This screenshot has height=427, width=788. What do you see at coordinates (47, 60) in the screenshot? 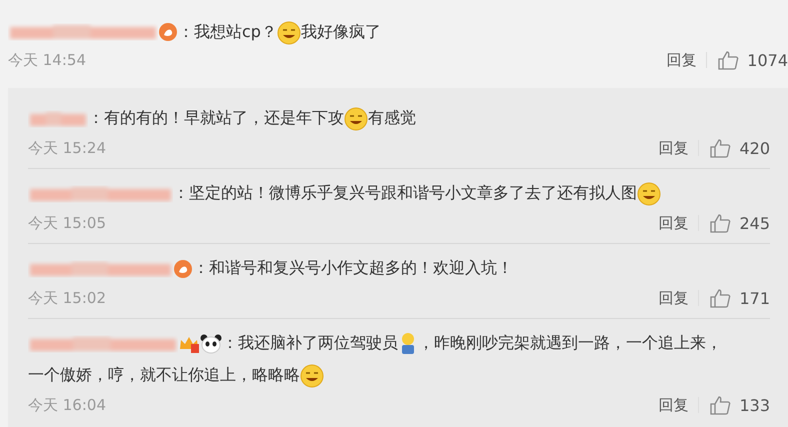
I see `comment-time: 今天 14:54` at bounding box center [47, 60].